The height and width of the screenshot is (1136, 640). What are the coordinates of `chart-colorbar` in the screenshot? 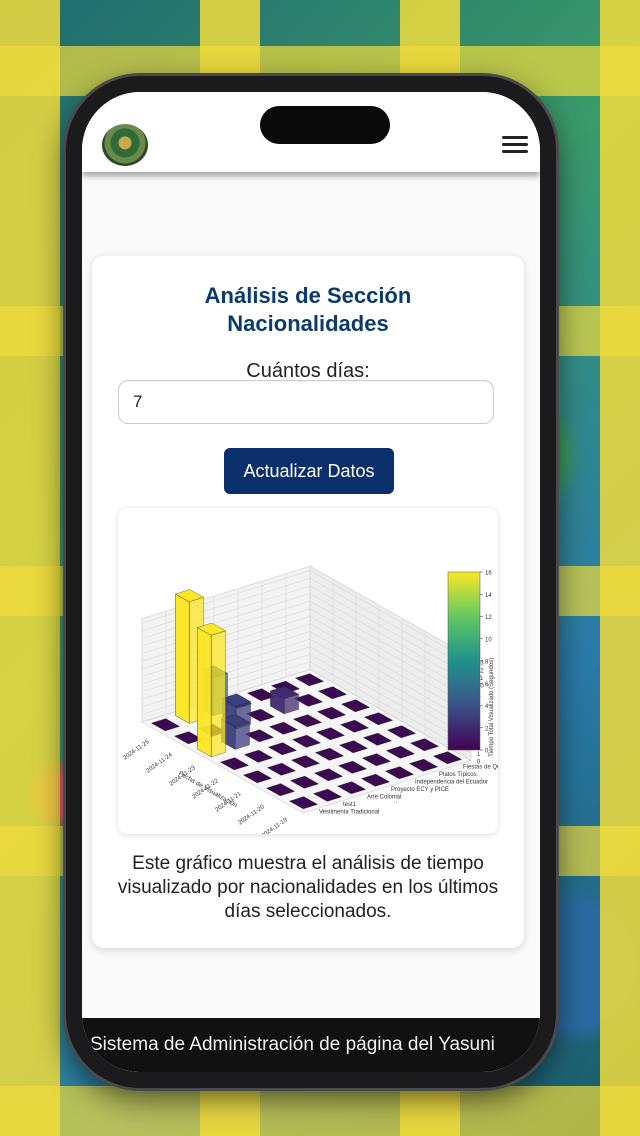 It's located at (464, 661).